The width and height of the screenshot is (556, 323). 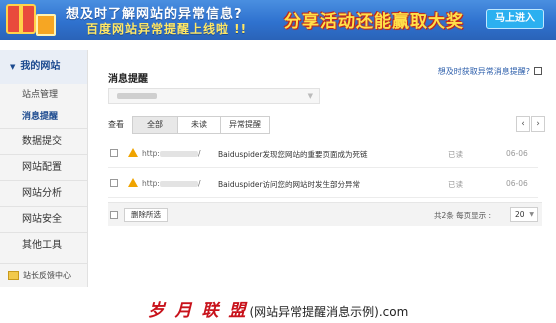 I want to click on sidebar-item-site-config: 网站配置, so click(x=43, y=167).